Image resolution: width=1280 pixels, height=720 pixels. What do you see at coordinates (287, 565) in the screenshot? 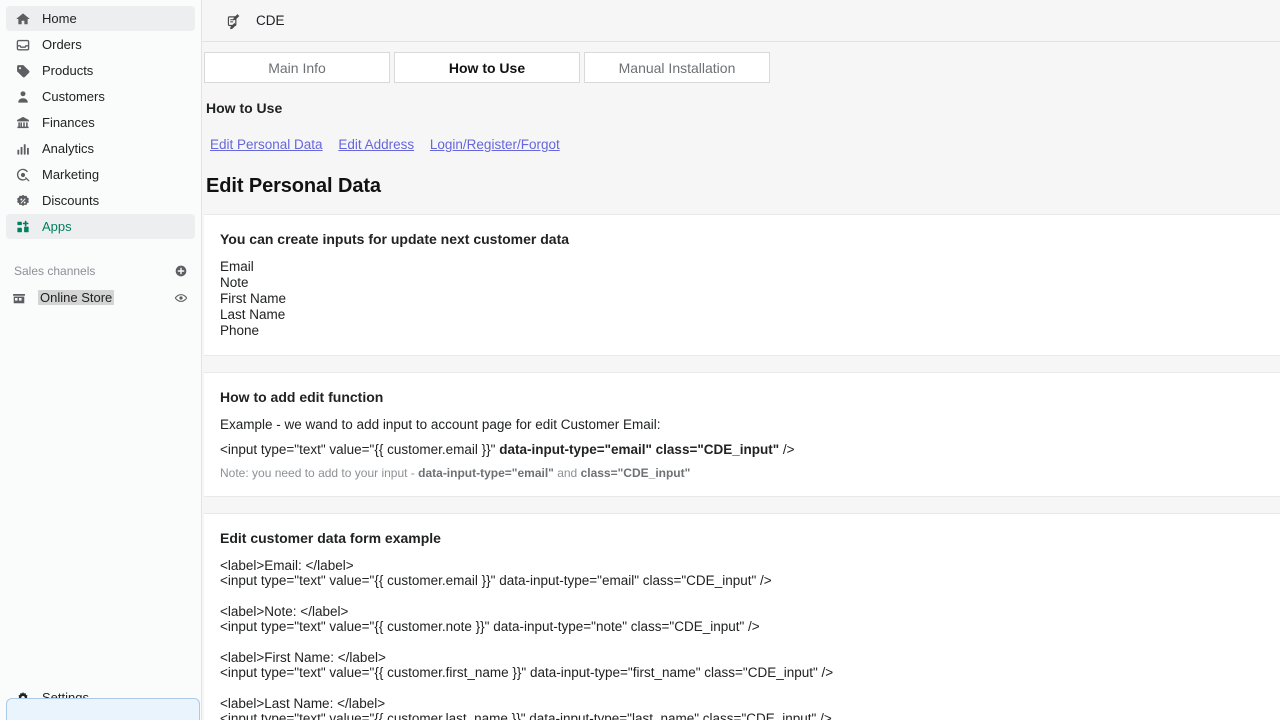
I see `code-label-email: <label>Email: </label>` at bounding box center [287, 565].